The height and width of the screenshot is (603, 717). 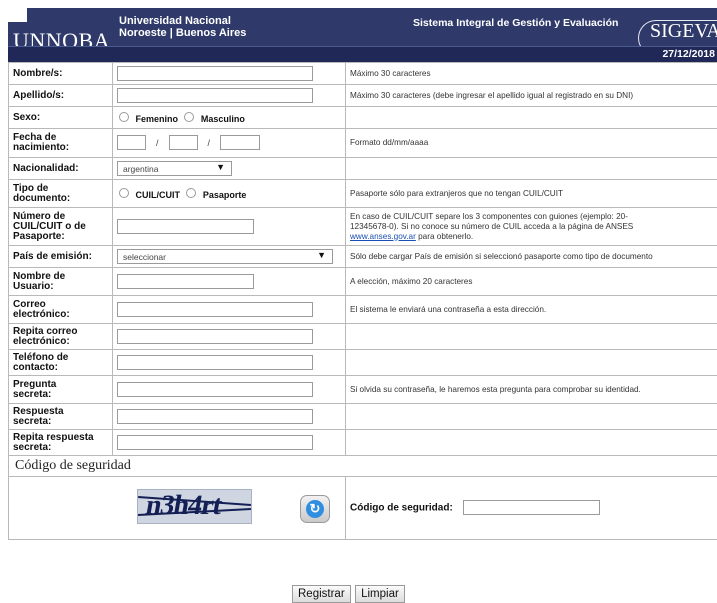 I want to click on hint-fecha: Formato dd/mm/aaaa, so click(x=531, y=143).